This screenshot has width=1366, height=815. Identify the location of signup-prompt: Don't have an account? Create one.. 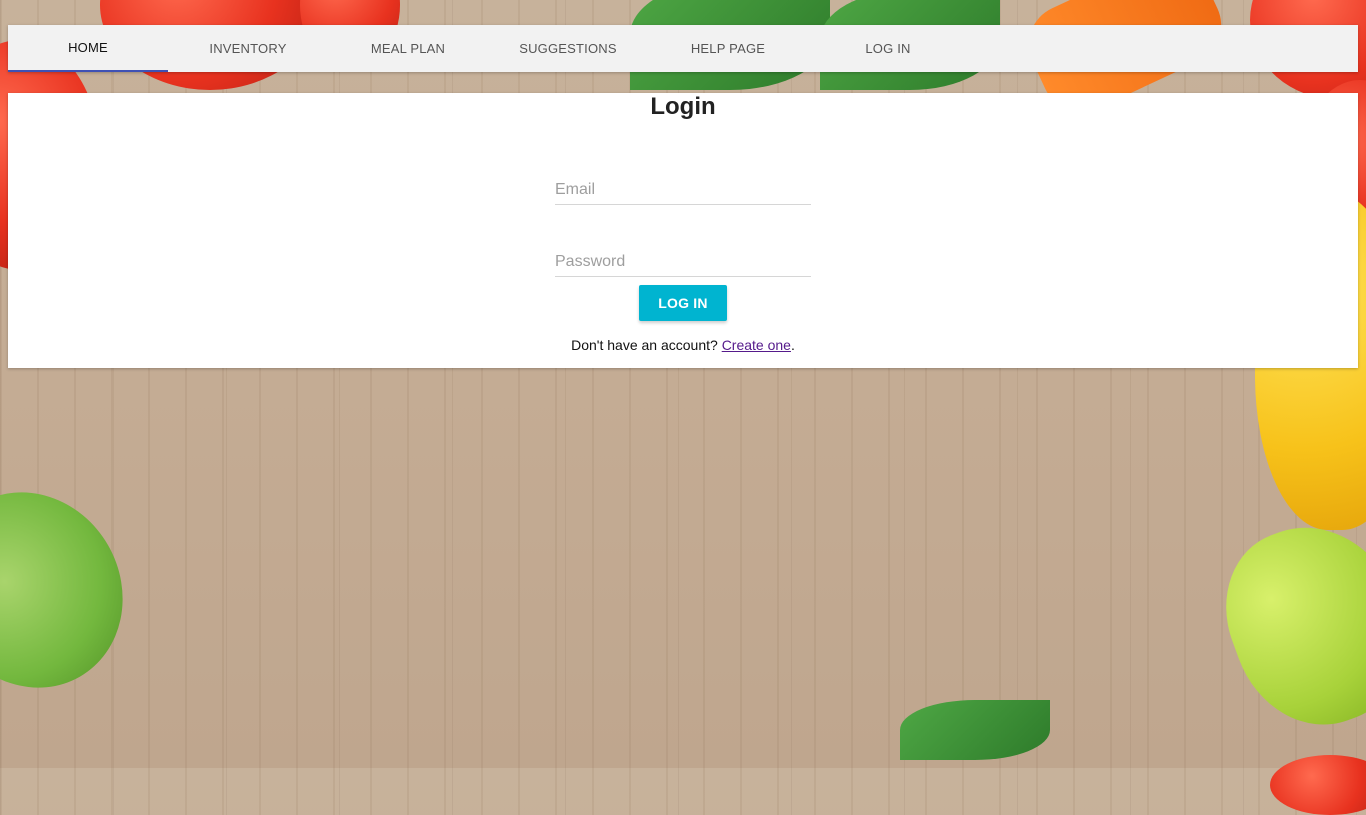
(683, 345).